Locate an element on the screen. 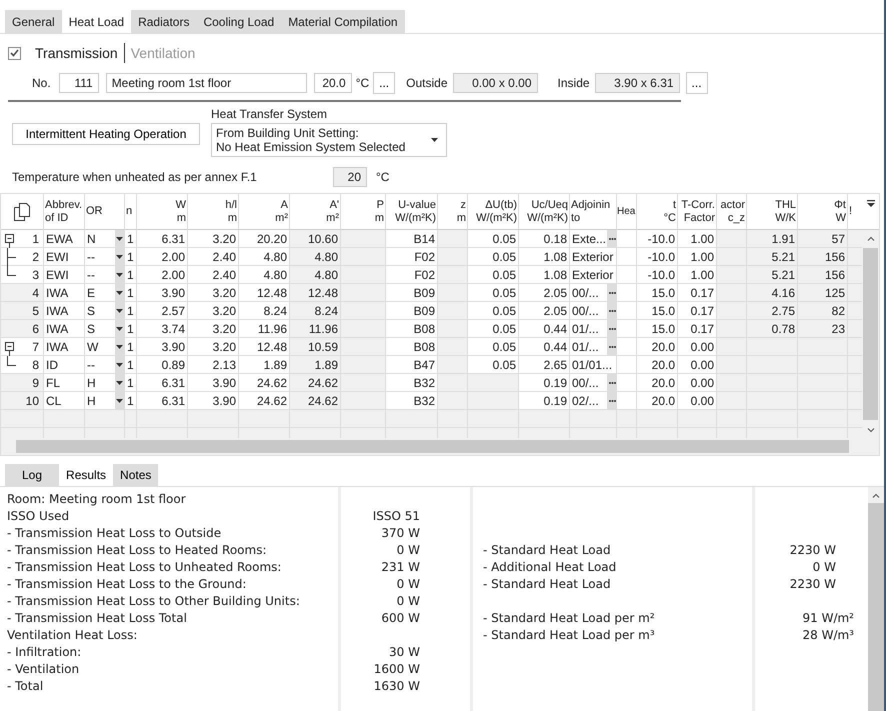 The height and width of the screenshot is (711, 886). row-number: 2 is located at coordinates (35, 257).